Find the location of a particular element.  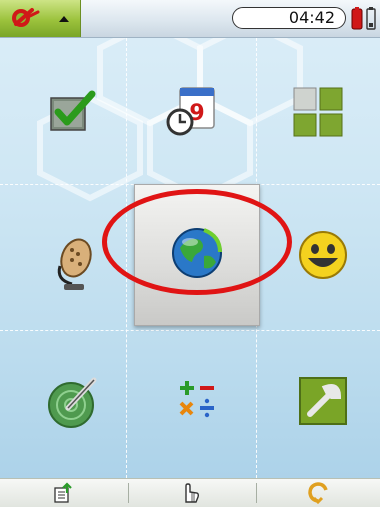

app-settings is located at coordinates (318, 403).